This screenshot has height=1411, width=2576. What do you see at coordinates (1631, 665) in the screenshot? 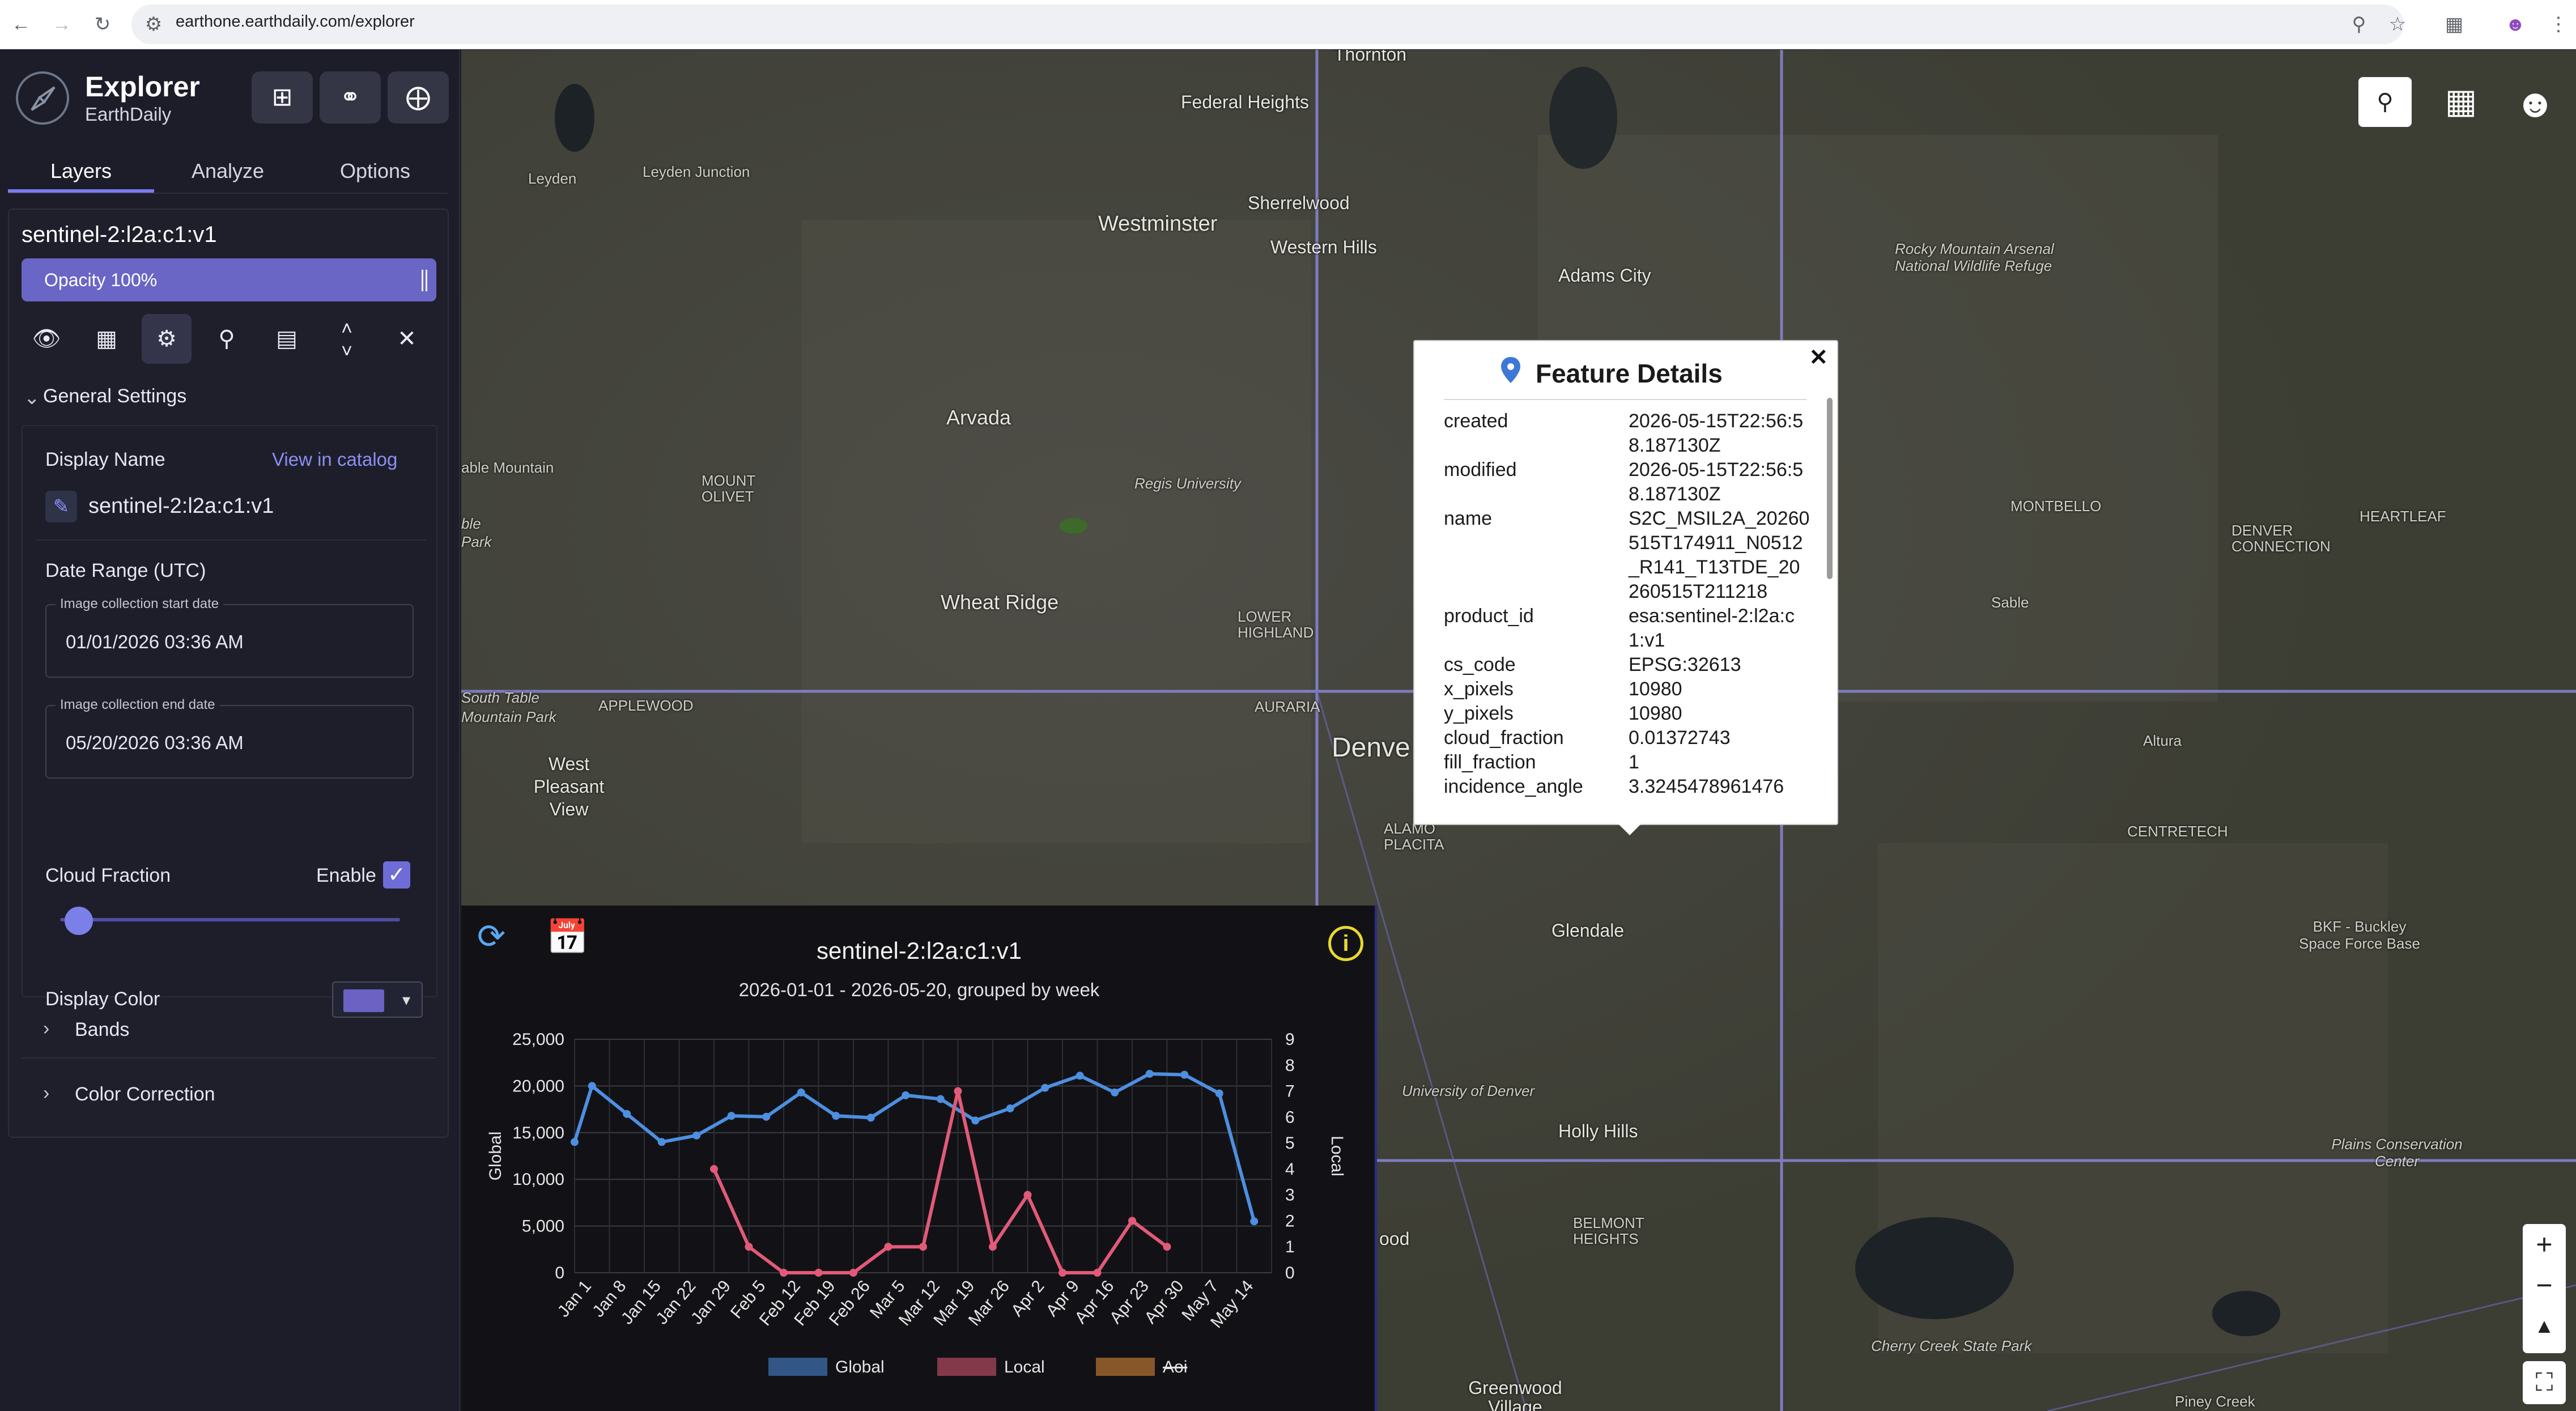
I see `feature-property-row: cs_code EPSG:32613` at bounding box center [1631, 665].